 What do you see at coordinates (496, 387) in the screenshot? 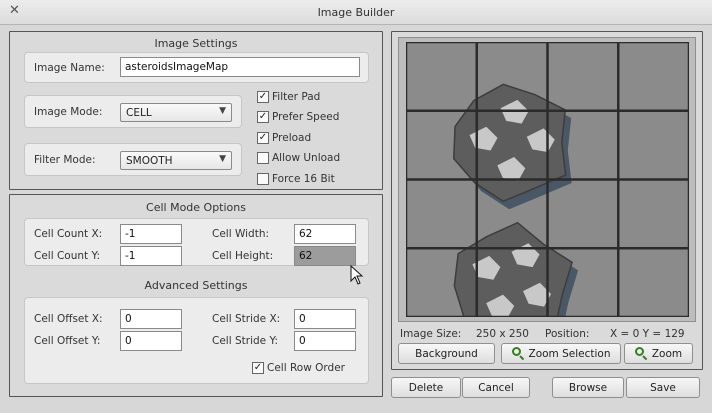
I see `cancel-button: Cancel` at bounding box center [496, 387].